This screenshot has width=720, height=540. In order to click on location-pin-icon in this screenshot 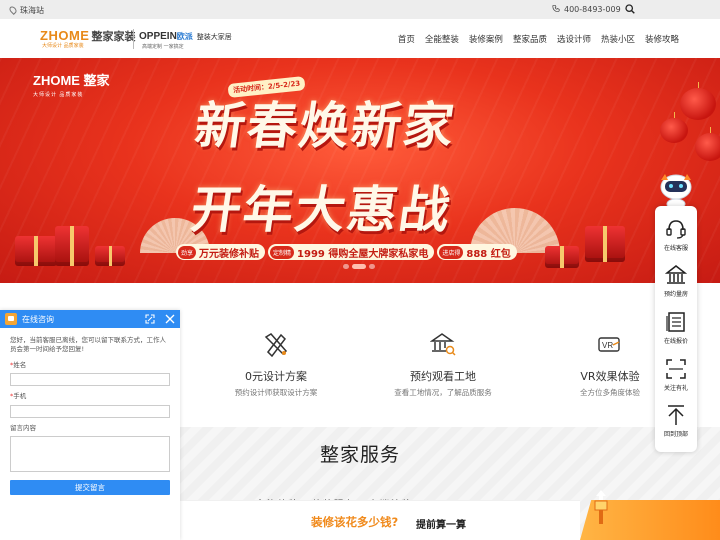, I will do `click(13, 10)`.